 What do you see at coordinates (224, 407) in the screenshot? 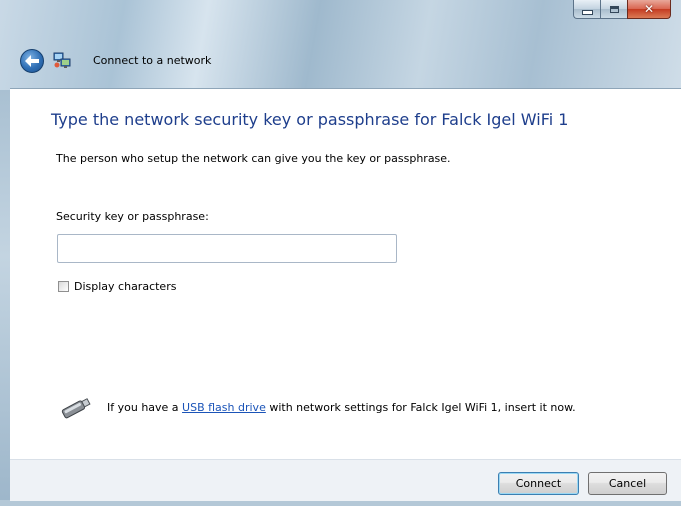
I see `usb-flash-drive-link: USB flash drive` at bounding box center [224, 407].